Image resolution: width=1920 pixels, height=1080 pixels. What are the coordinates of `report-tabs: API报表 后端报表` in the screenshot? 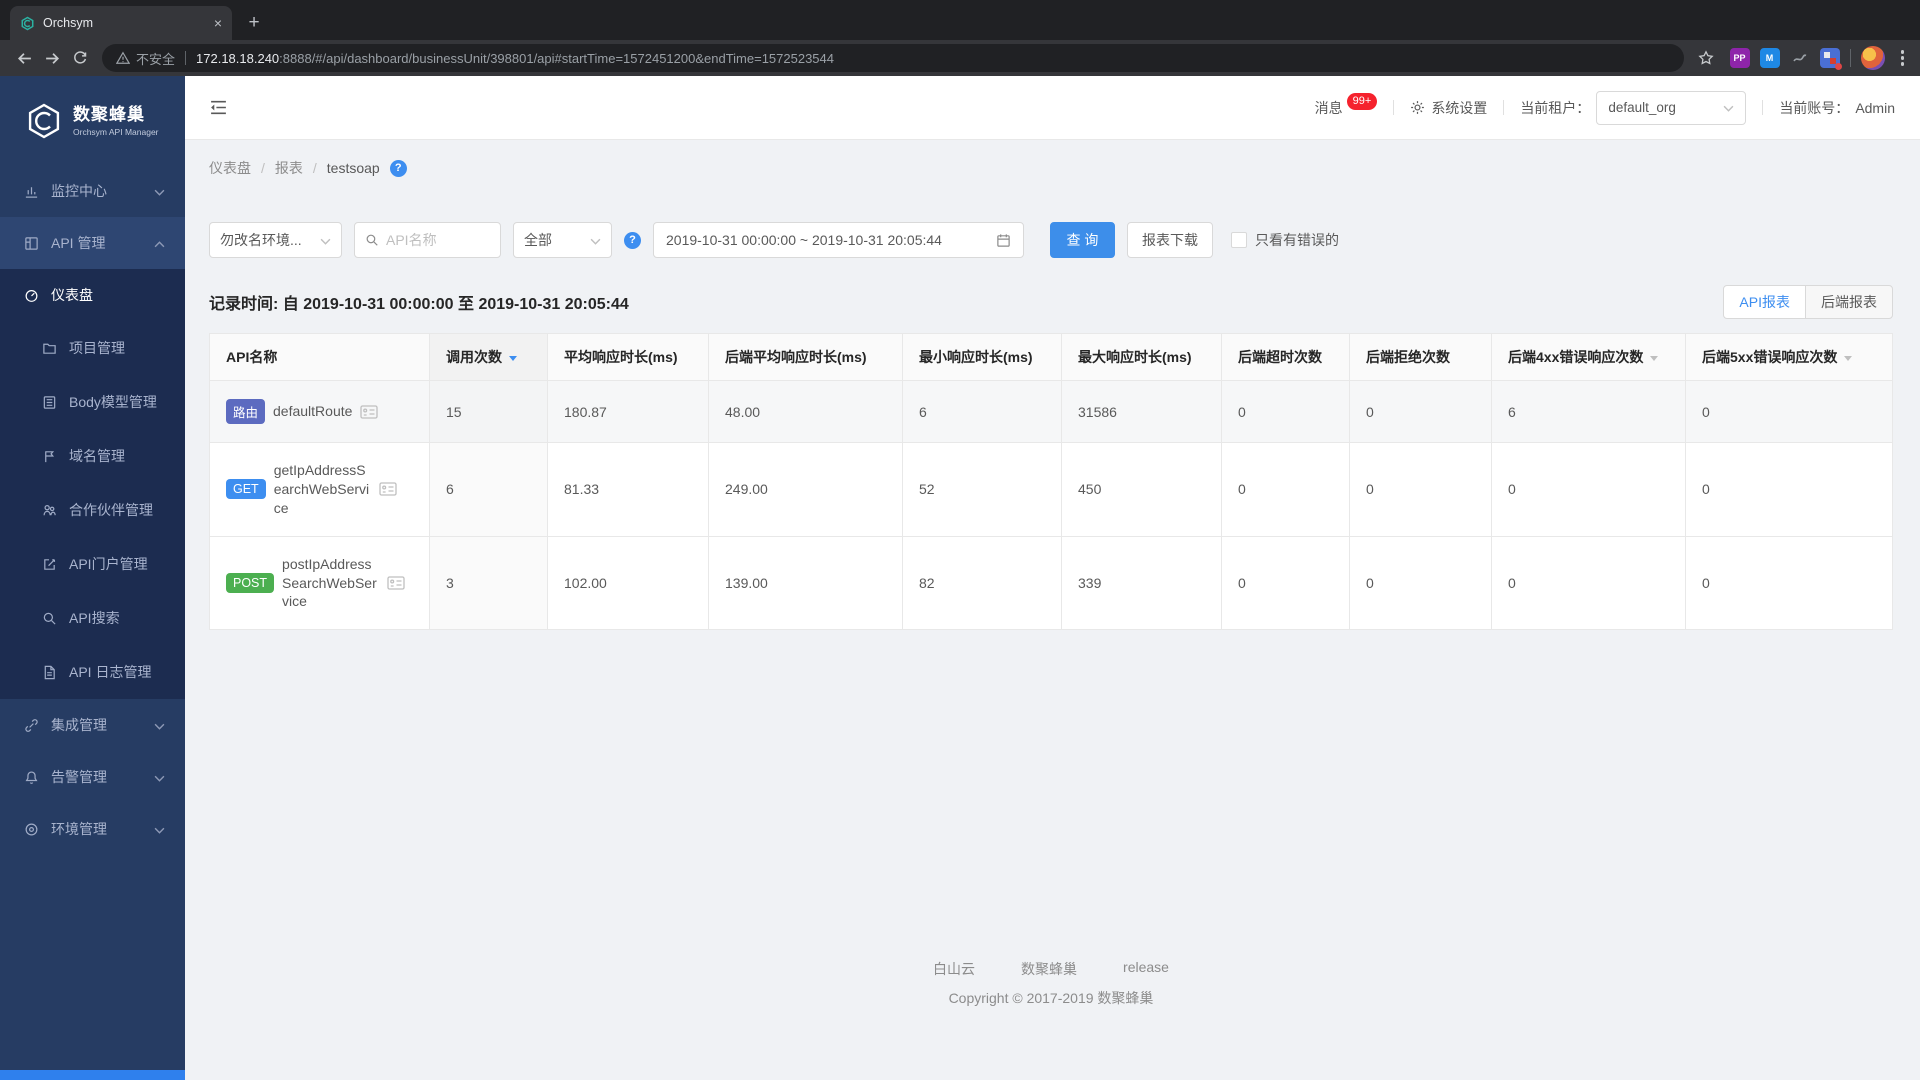 It's located at (1808, 302).